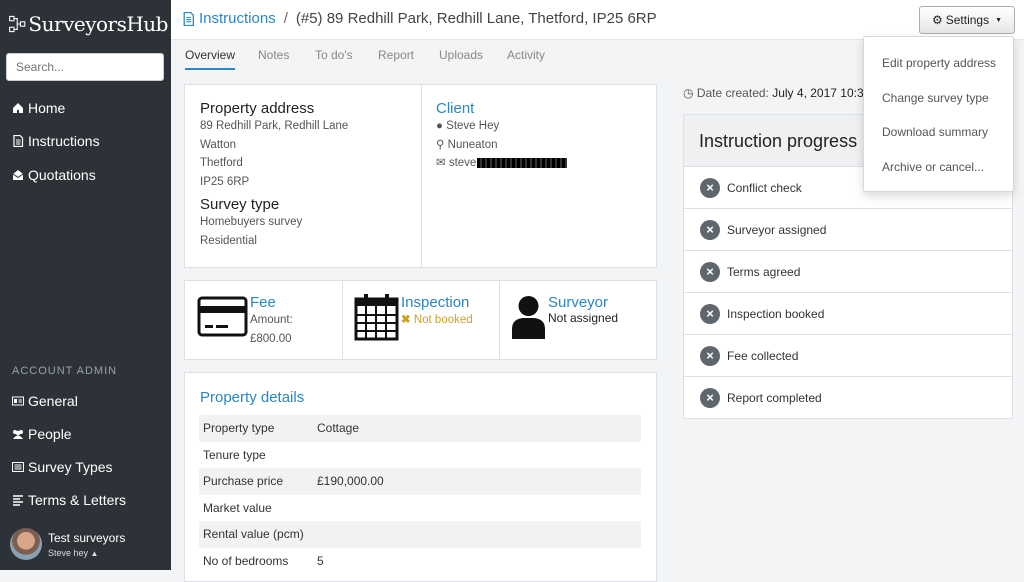 This screenshot has height=582, width=1024. I want to click on align-left-icon, so click(18, 500).